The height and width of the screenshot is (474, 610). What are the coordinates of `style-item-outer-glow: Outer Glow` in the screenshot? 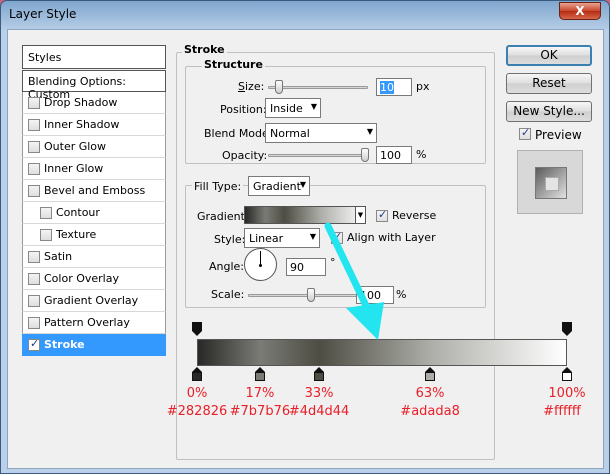 It's located at (94, 147).